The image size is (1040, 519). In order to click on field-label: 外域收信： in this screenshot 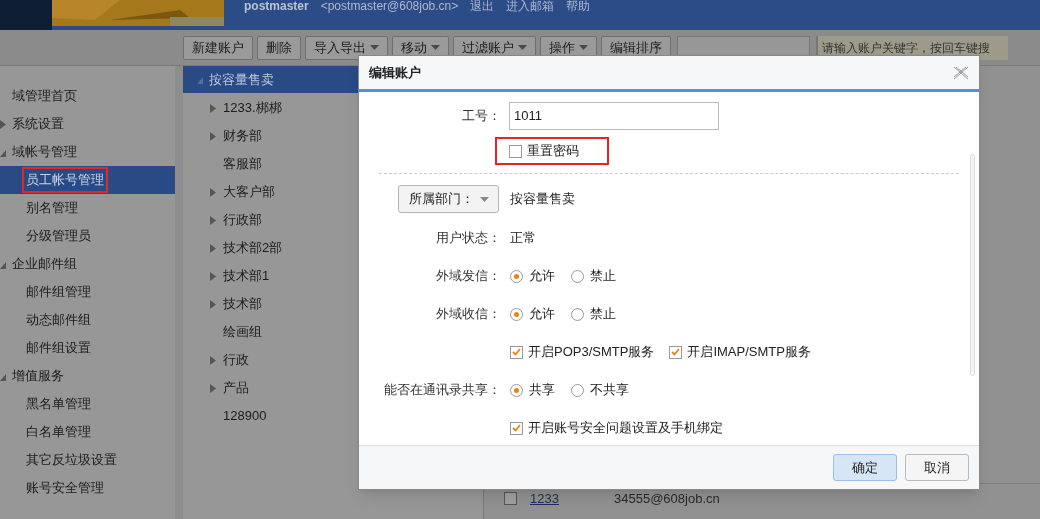, I will do `click(468, 314)`.